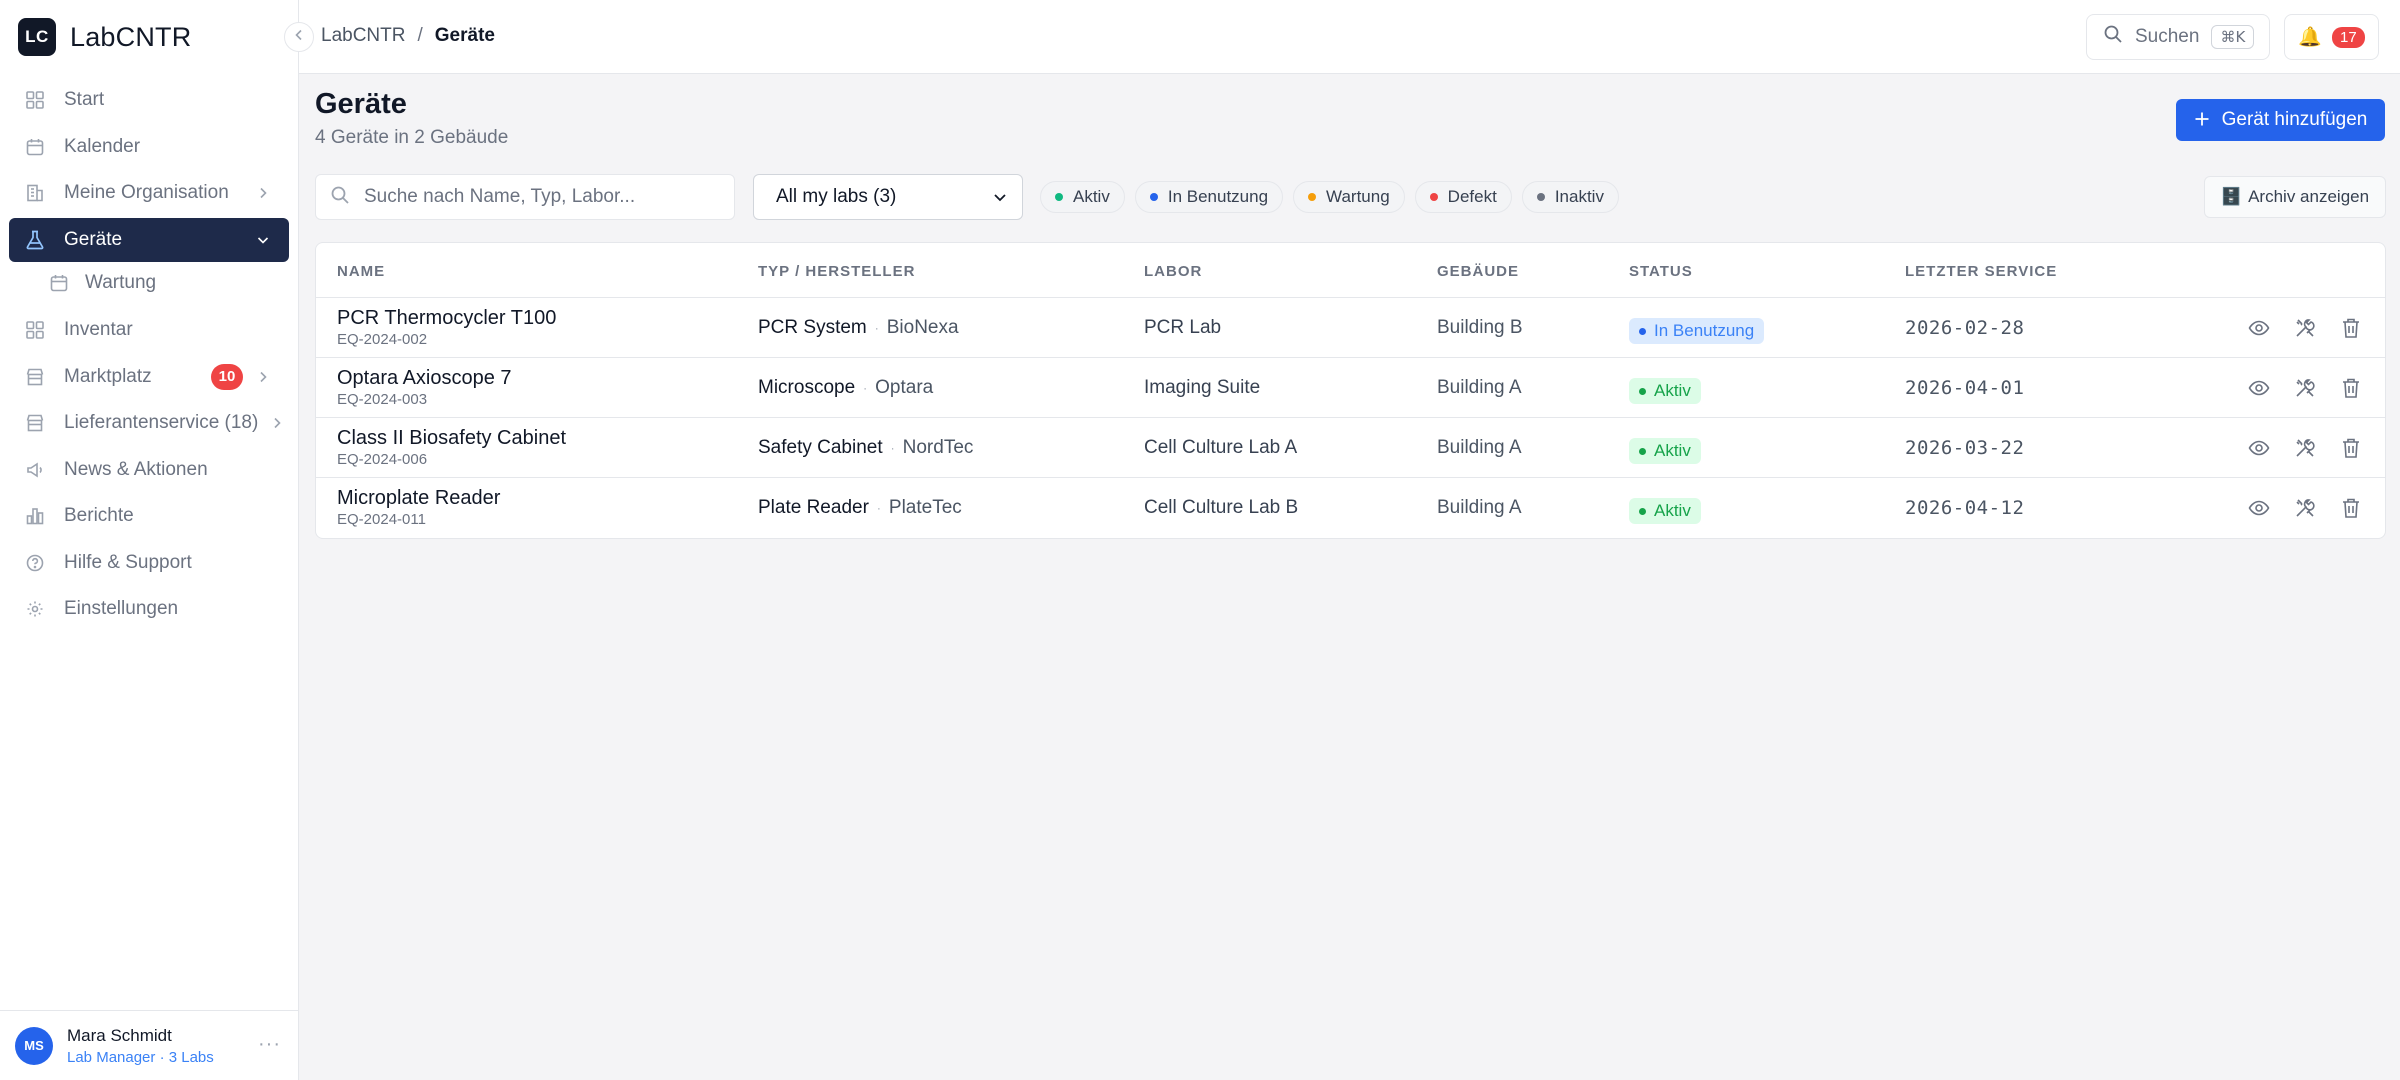 Image resolution: width=2400 pixels, height=1080 pixels. I want to click on device-manufacturer: Optara, so click(904, 387).